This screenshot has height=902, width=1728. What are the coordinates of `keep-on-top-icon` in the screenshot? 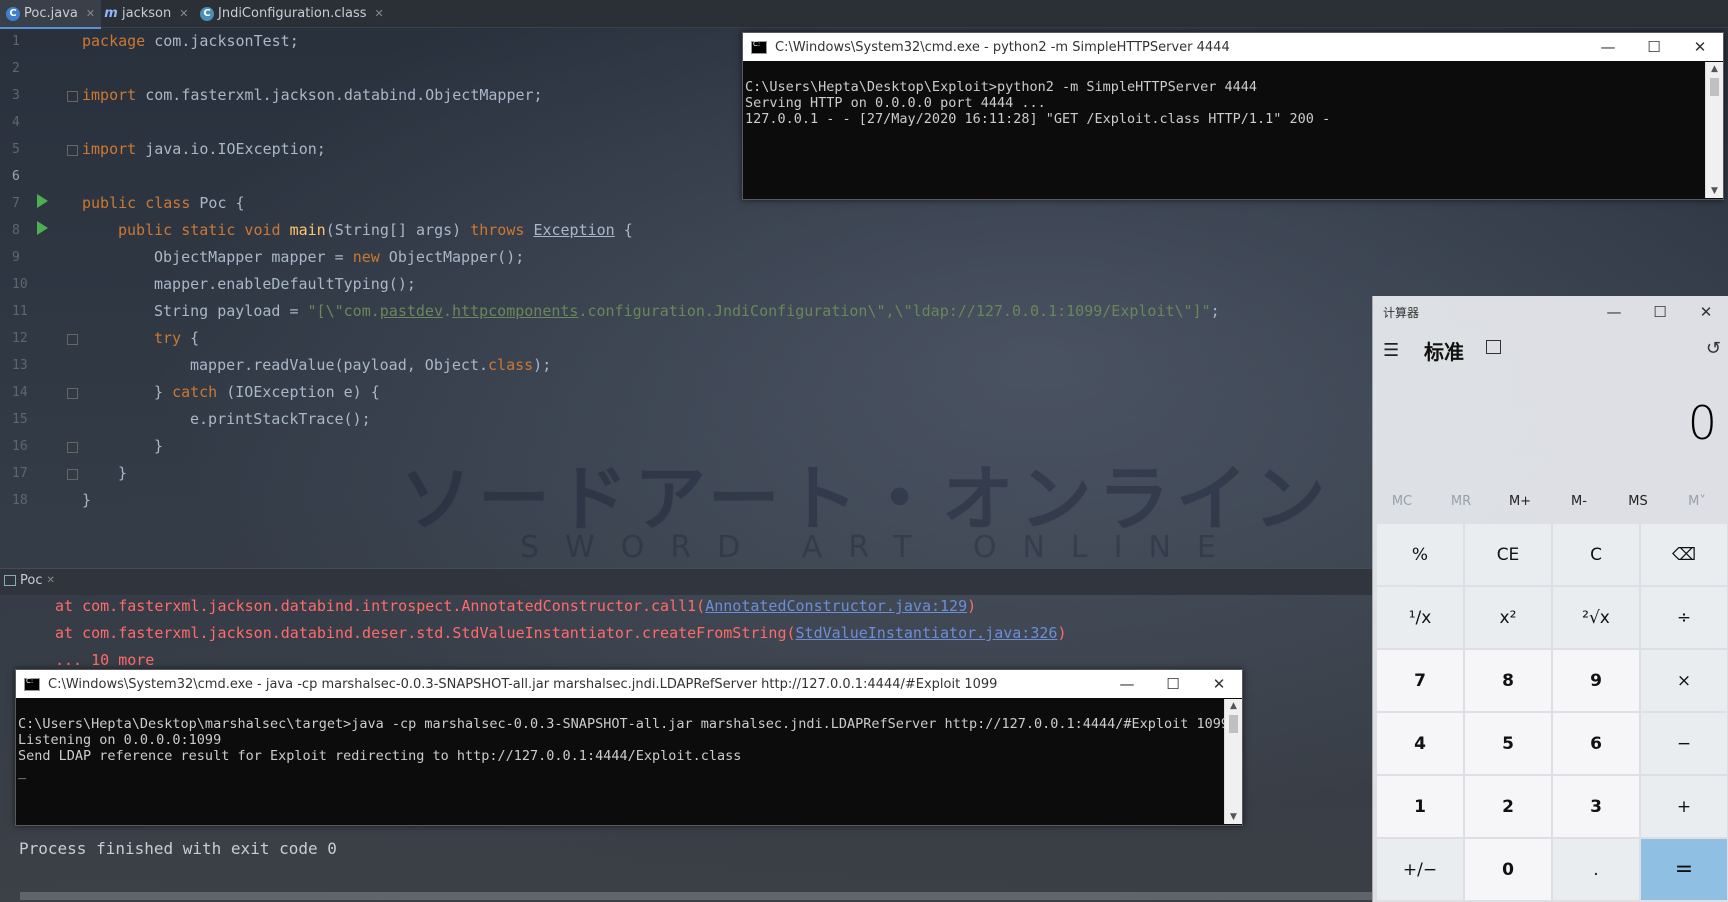 It's located at (1493, 347).